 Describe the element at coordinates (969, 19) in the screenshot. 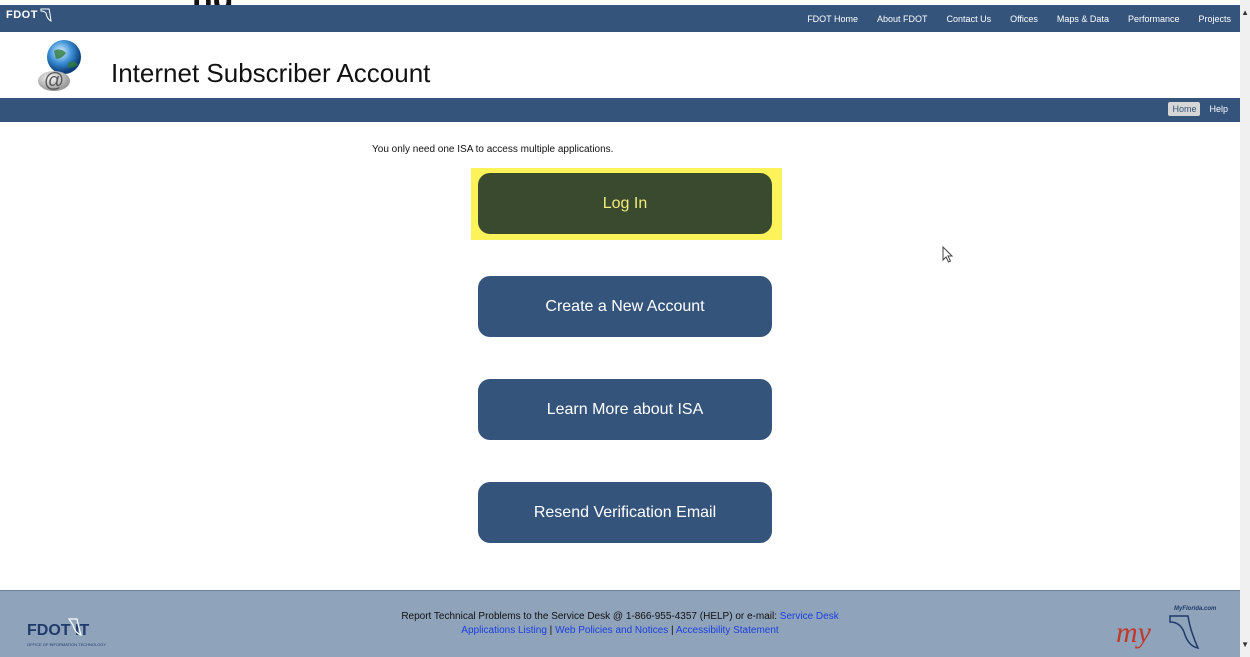

I see `nav-contact-us: Contact Us` at that location.